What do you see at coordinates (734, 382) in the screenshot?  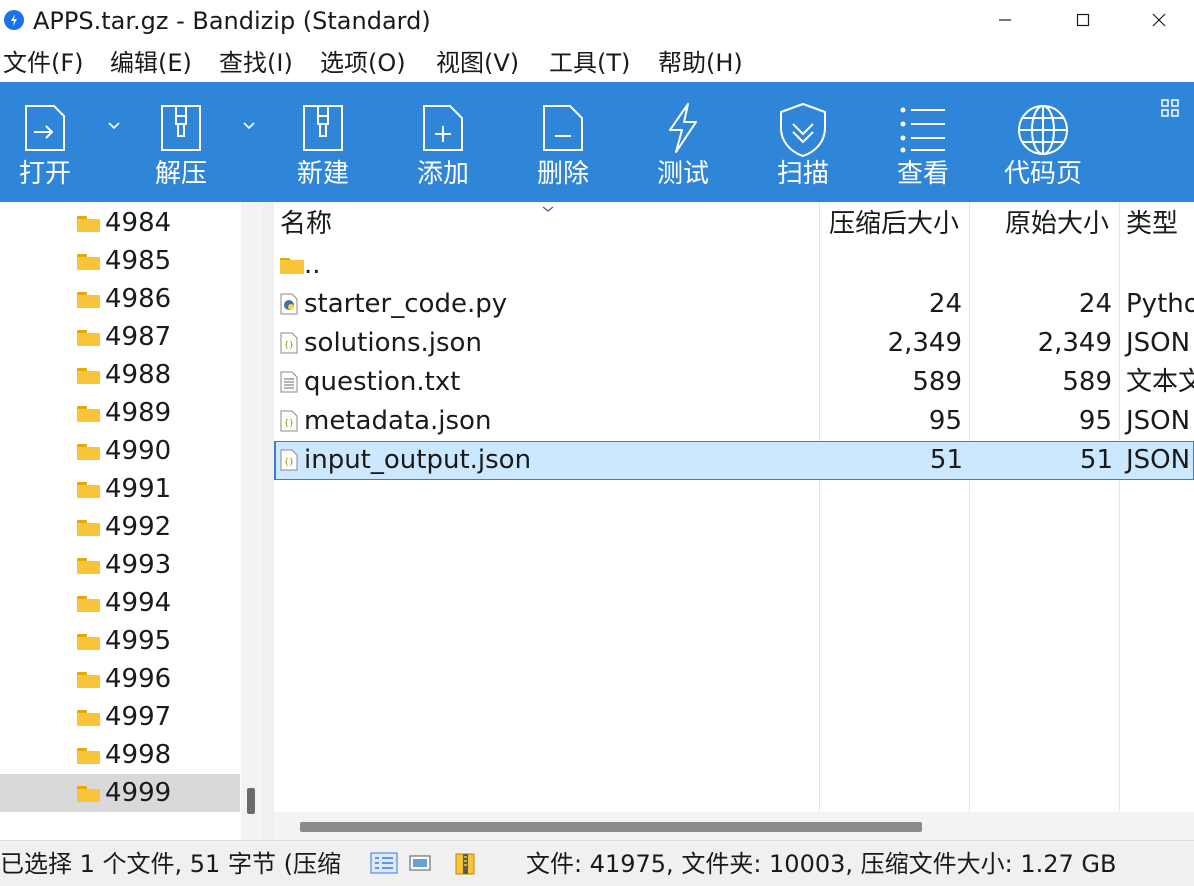 I see `file-row: question.txt 589 589 文本文` at bounding box center [734, 382].